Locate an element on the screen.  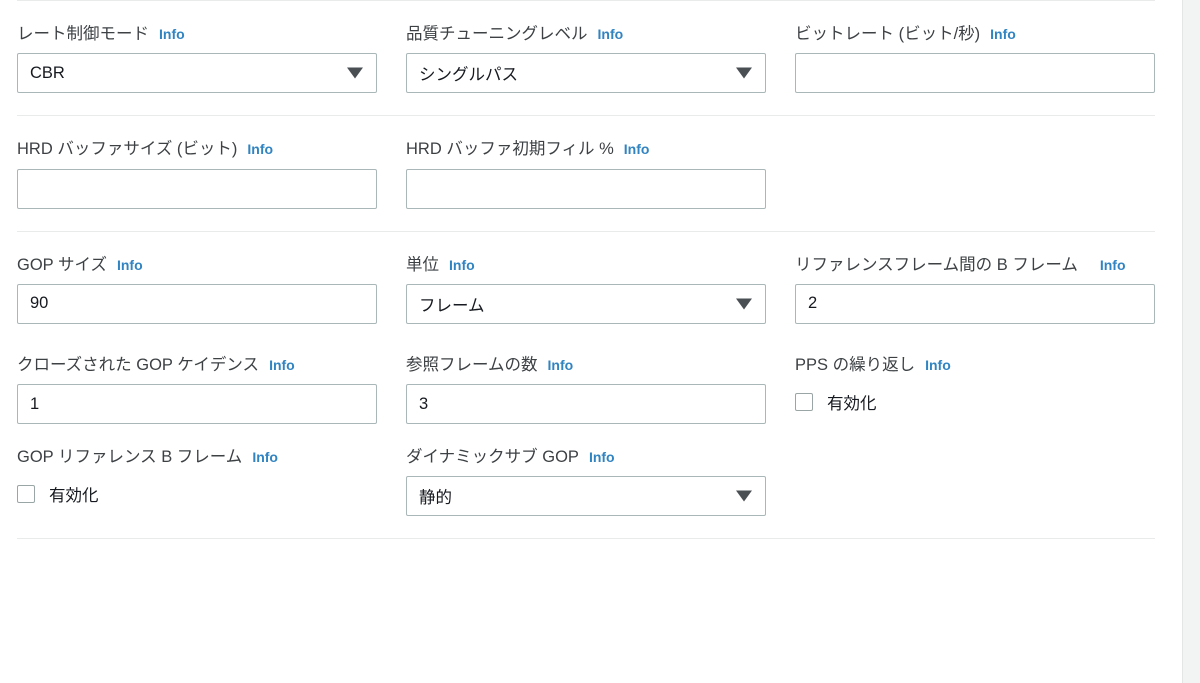
field-gop-size: GOP サイズ Info is located at coordinates (197, 289).